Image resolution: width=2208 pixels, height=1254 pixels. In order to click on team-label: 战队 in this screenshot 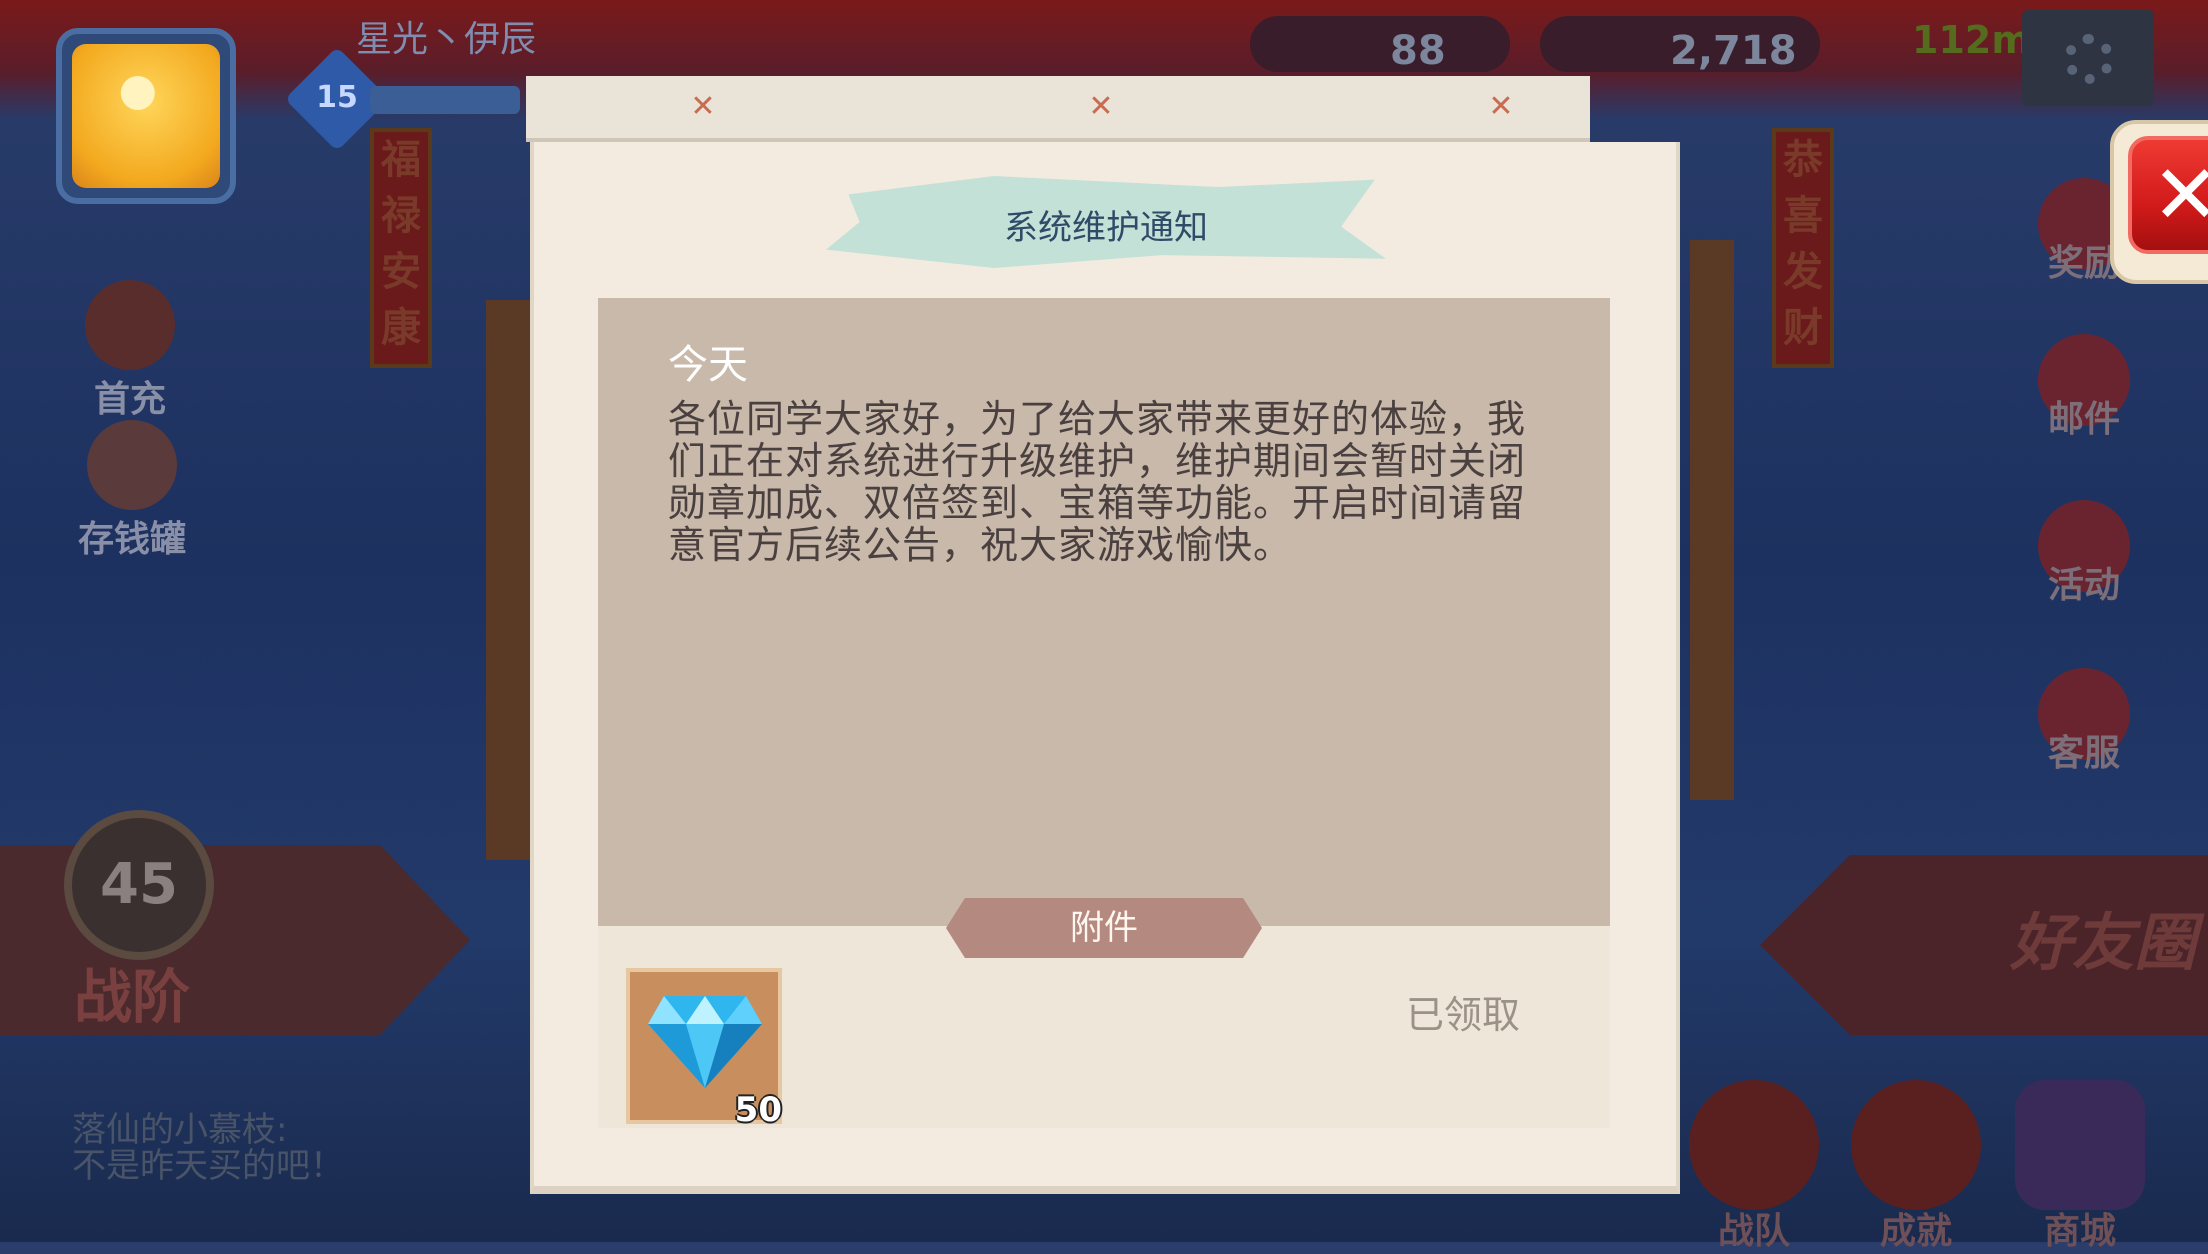, I will do `click(1753, 1231)`.